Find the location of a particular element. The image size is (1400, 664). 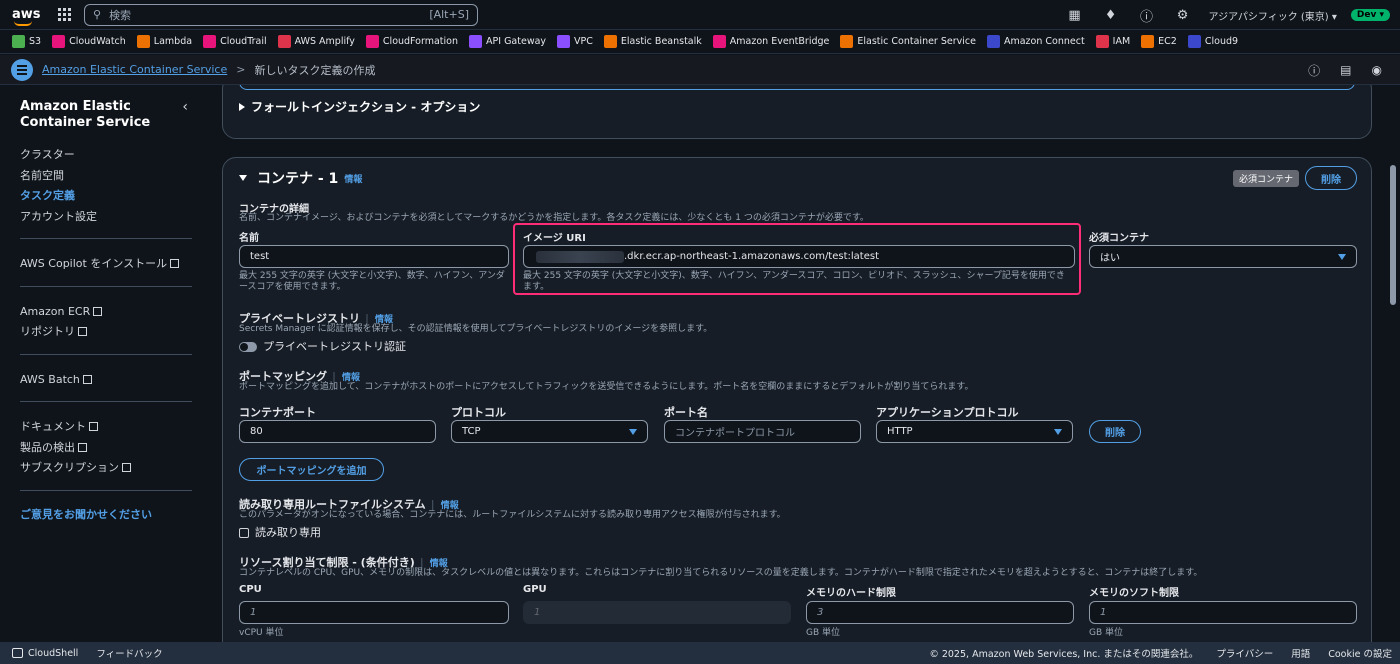

cpu-input: 1 is located at coordinates (374, 612).